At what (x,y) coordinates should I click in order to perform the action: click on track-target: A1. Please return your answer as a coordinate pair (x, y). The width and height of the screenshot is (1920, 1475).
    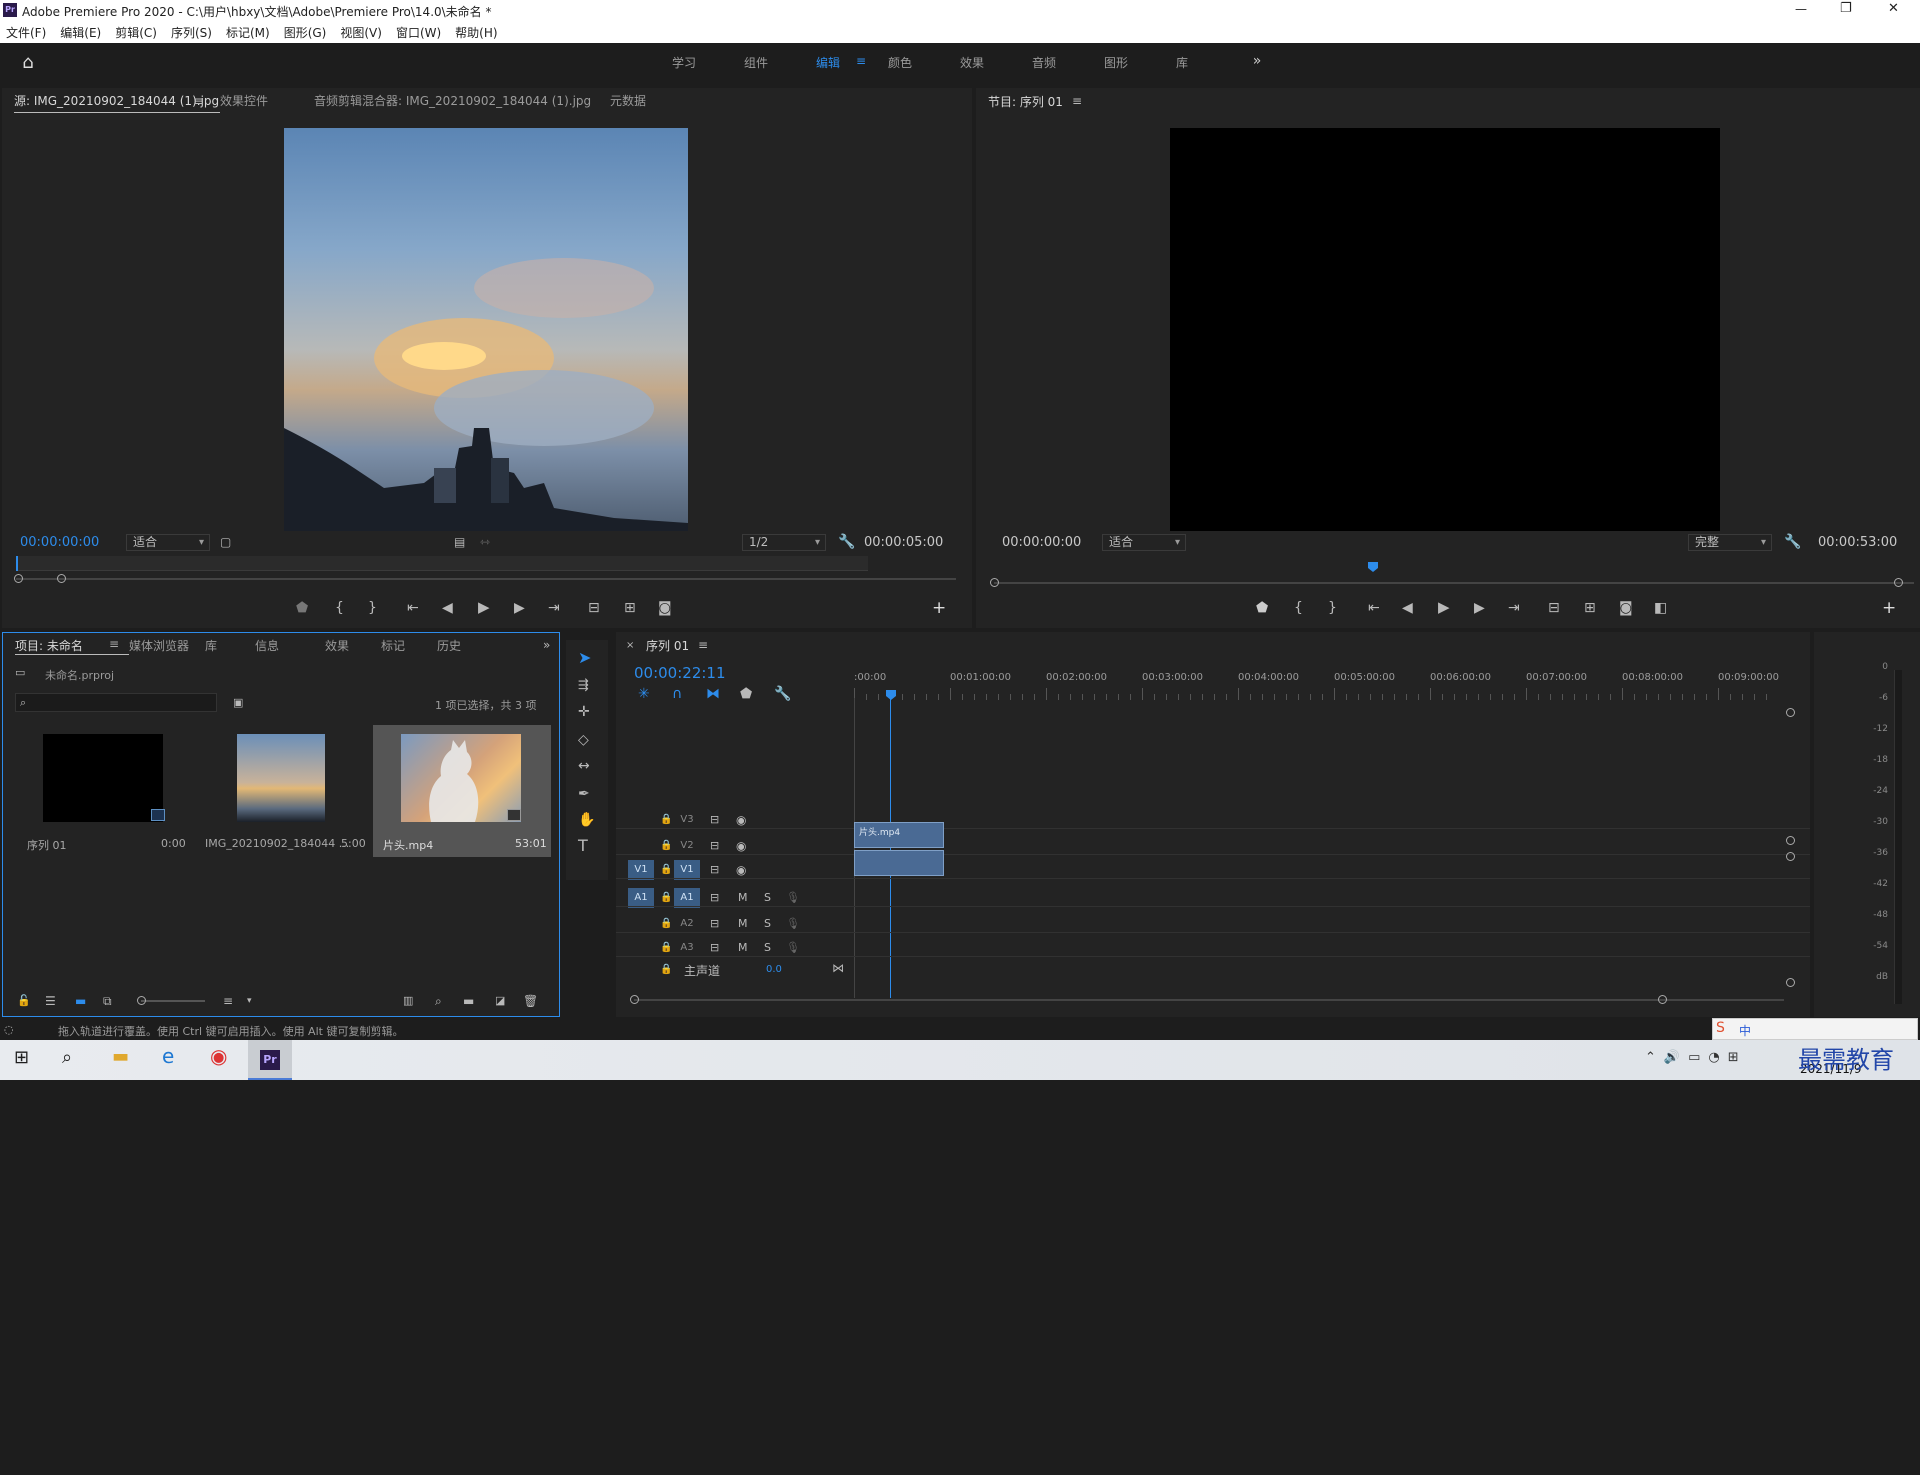
    Looking at the image, I should click on (687, 898).